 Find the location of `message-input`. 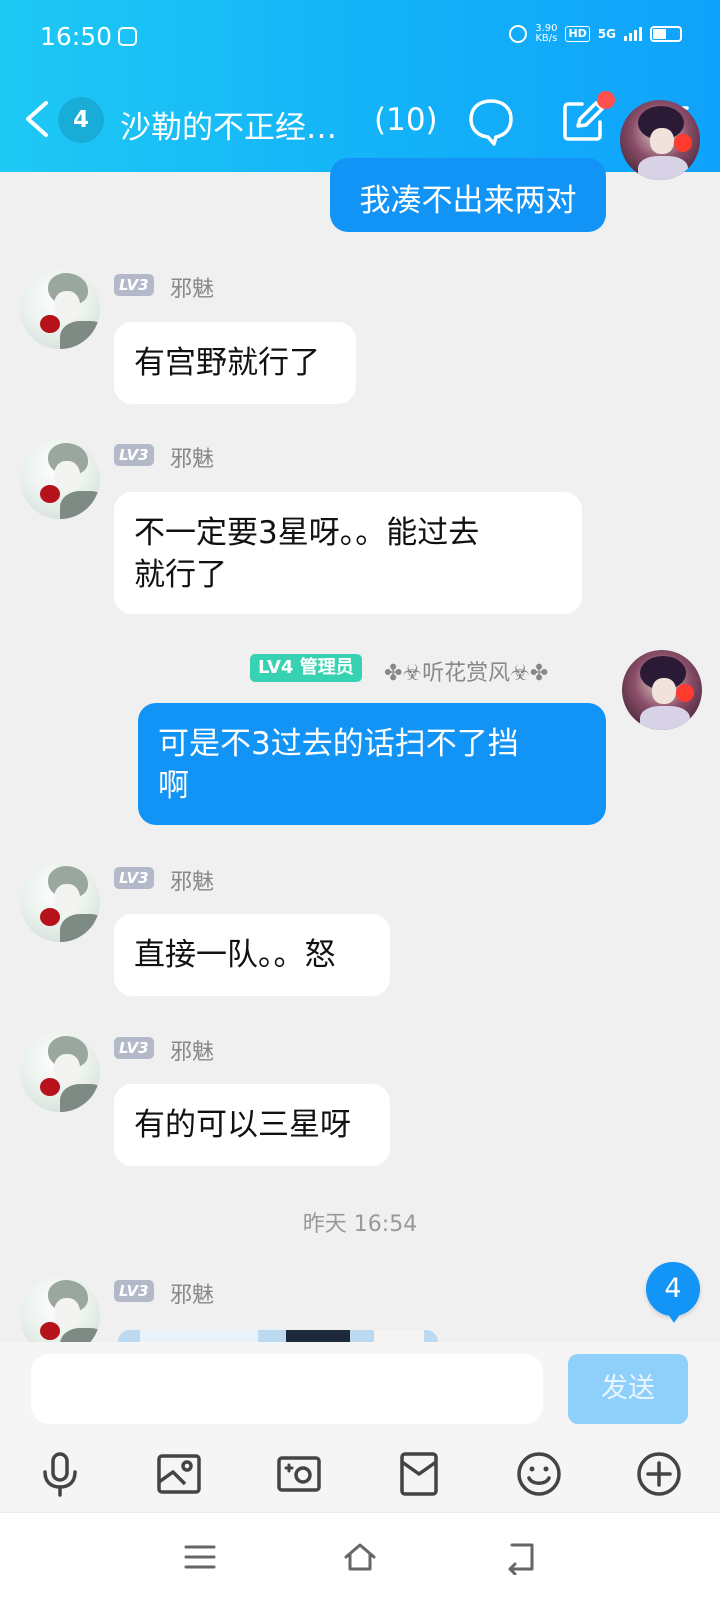

message-input is located at coordinates (287, 1389).